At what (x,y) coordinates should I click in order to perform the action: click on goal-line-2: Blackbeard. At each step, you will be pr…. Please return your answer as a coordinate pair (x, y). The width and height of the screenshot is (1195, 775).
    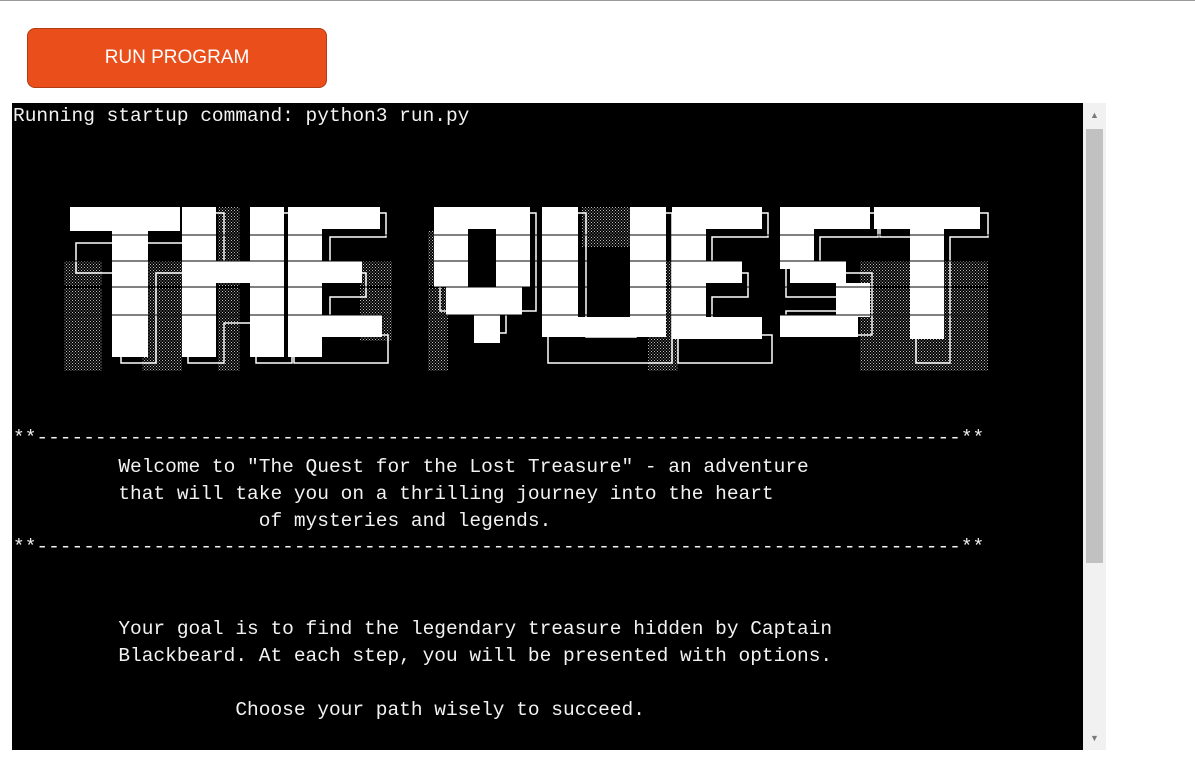
    Looking at the image, I should click on (423, 656).